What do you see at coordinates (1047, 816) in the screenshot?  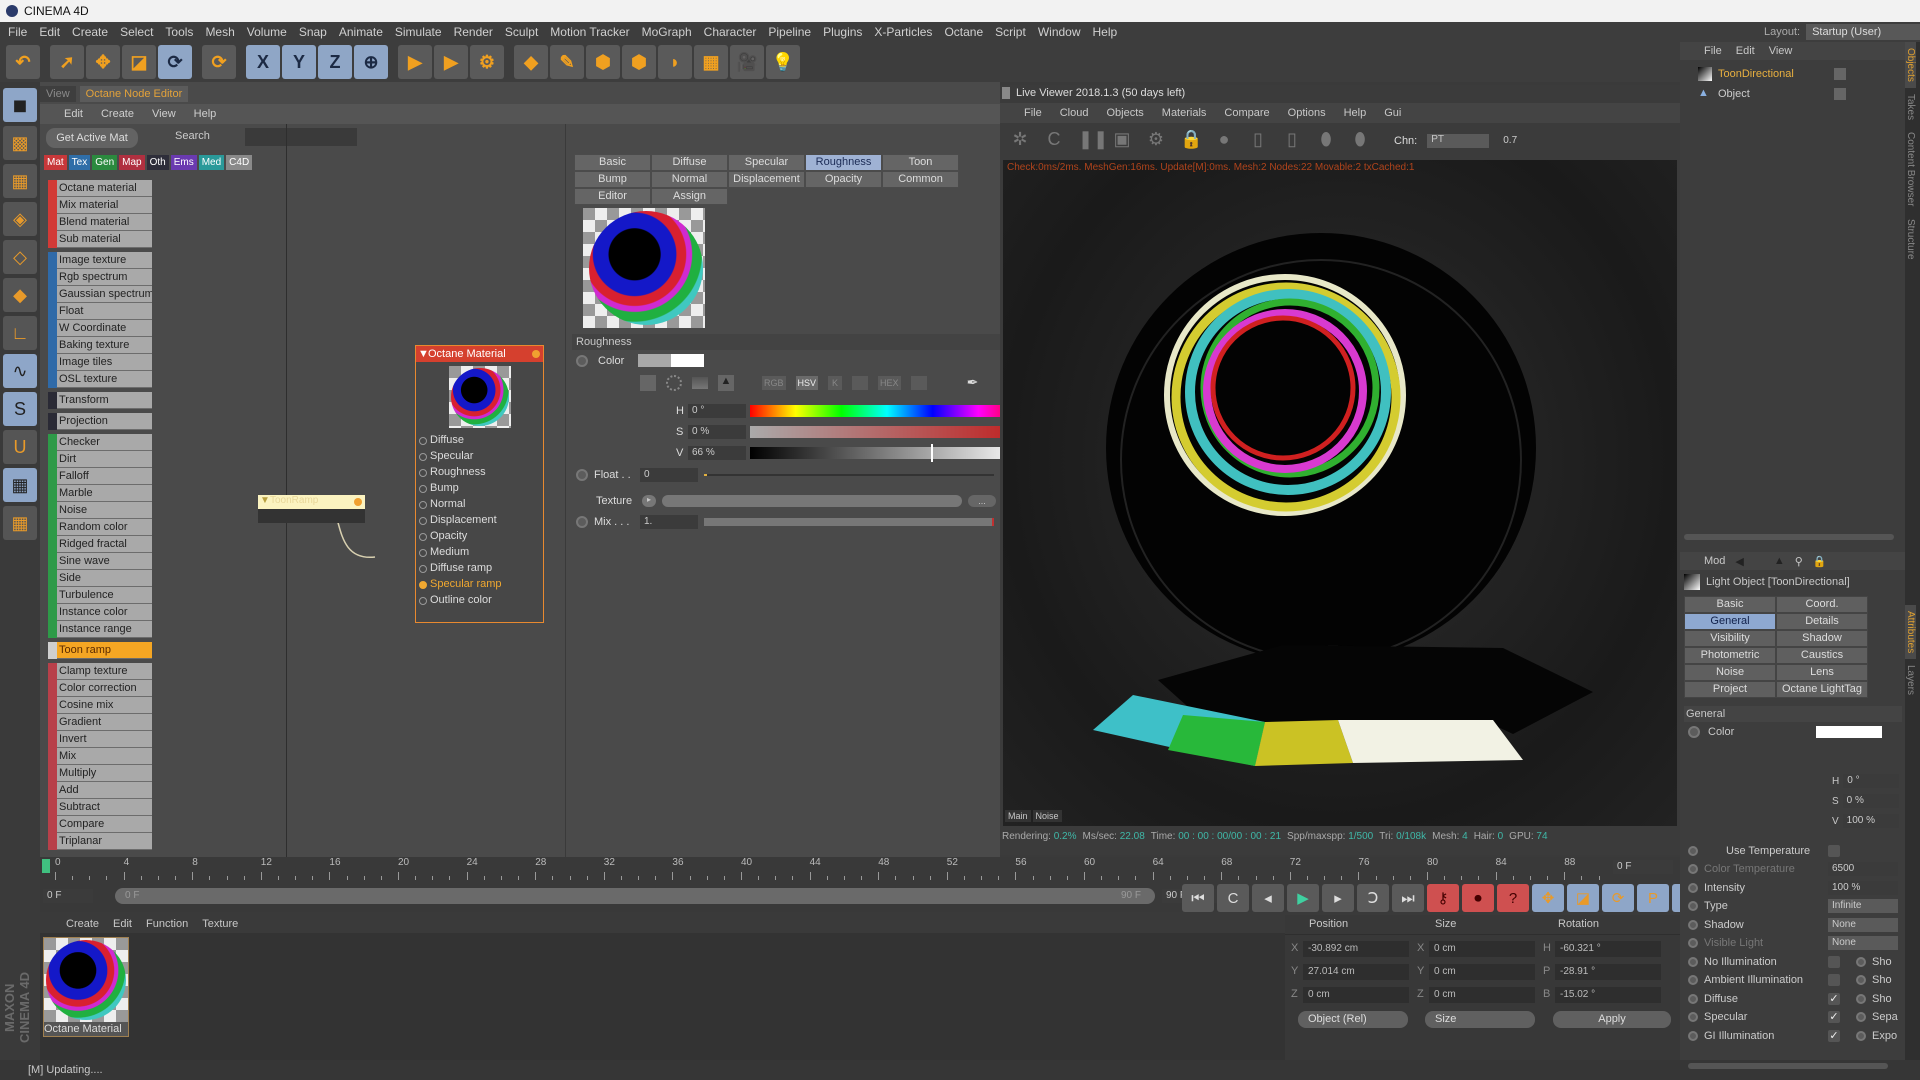 I see `noise-button: Noise` at bounding box center [1047, 816].